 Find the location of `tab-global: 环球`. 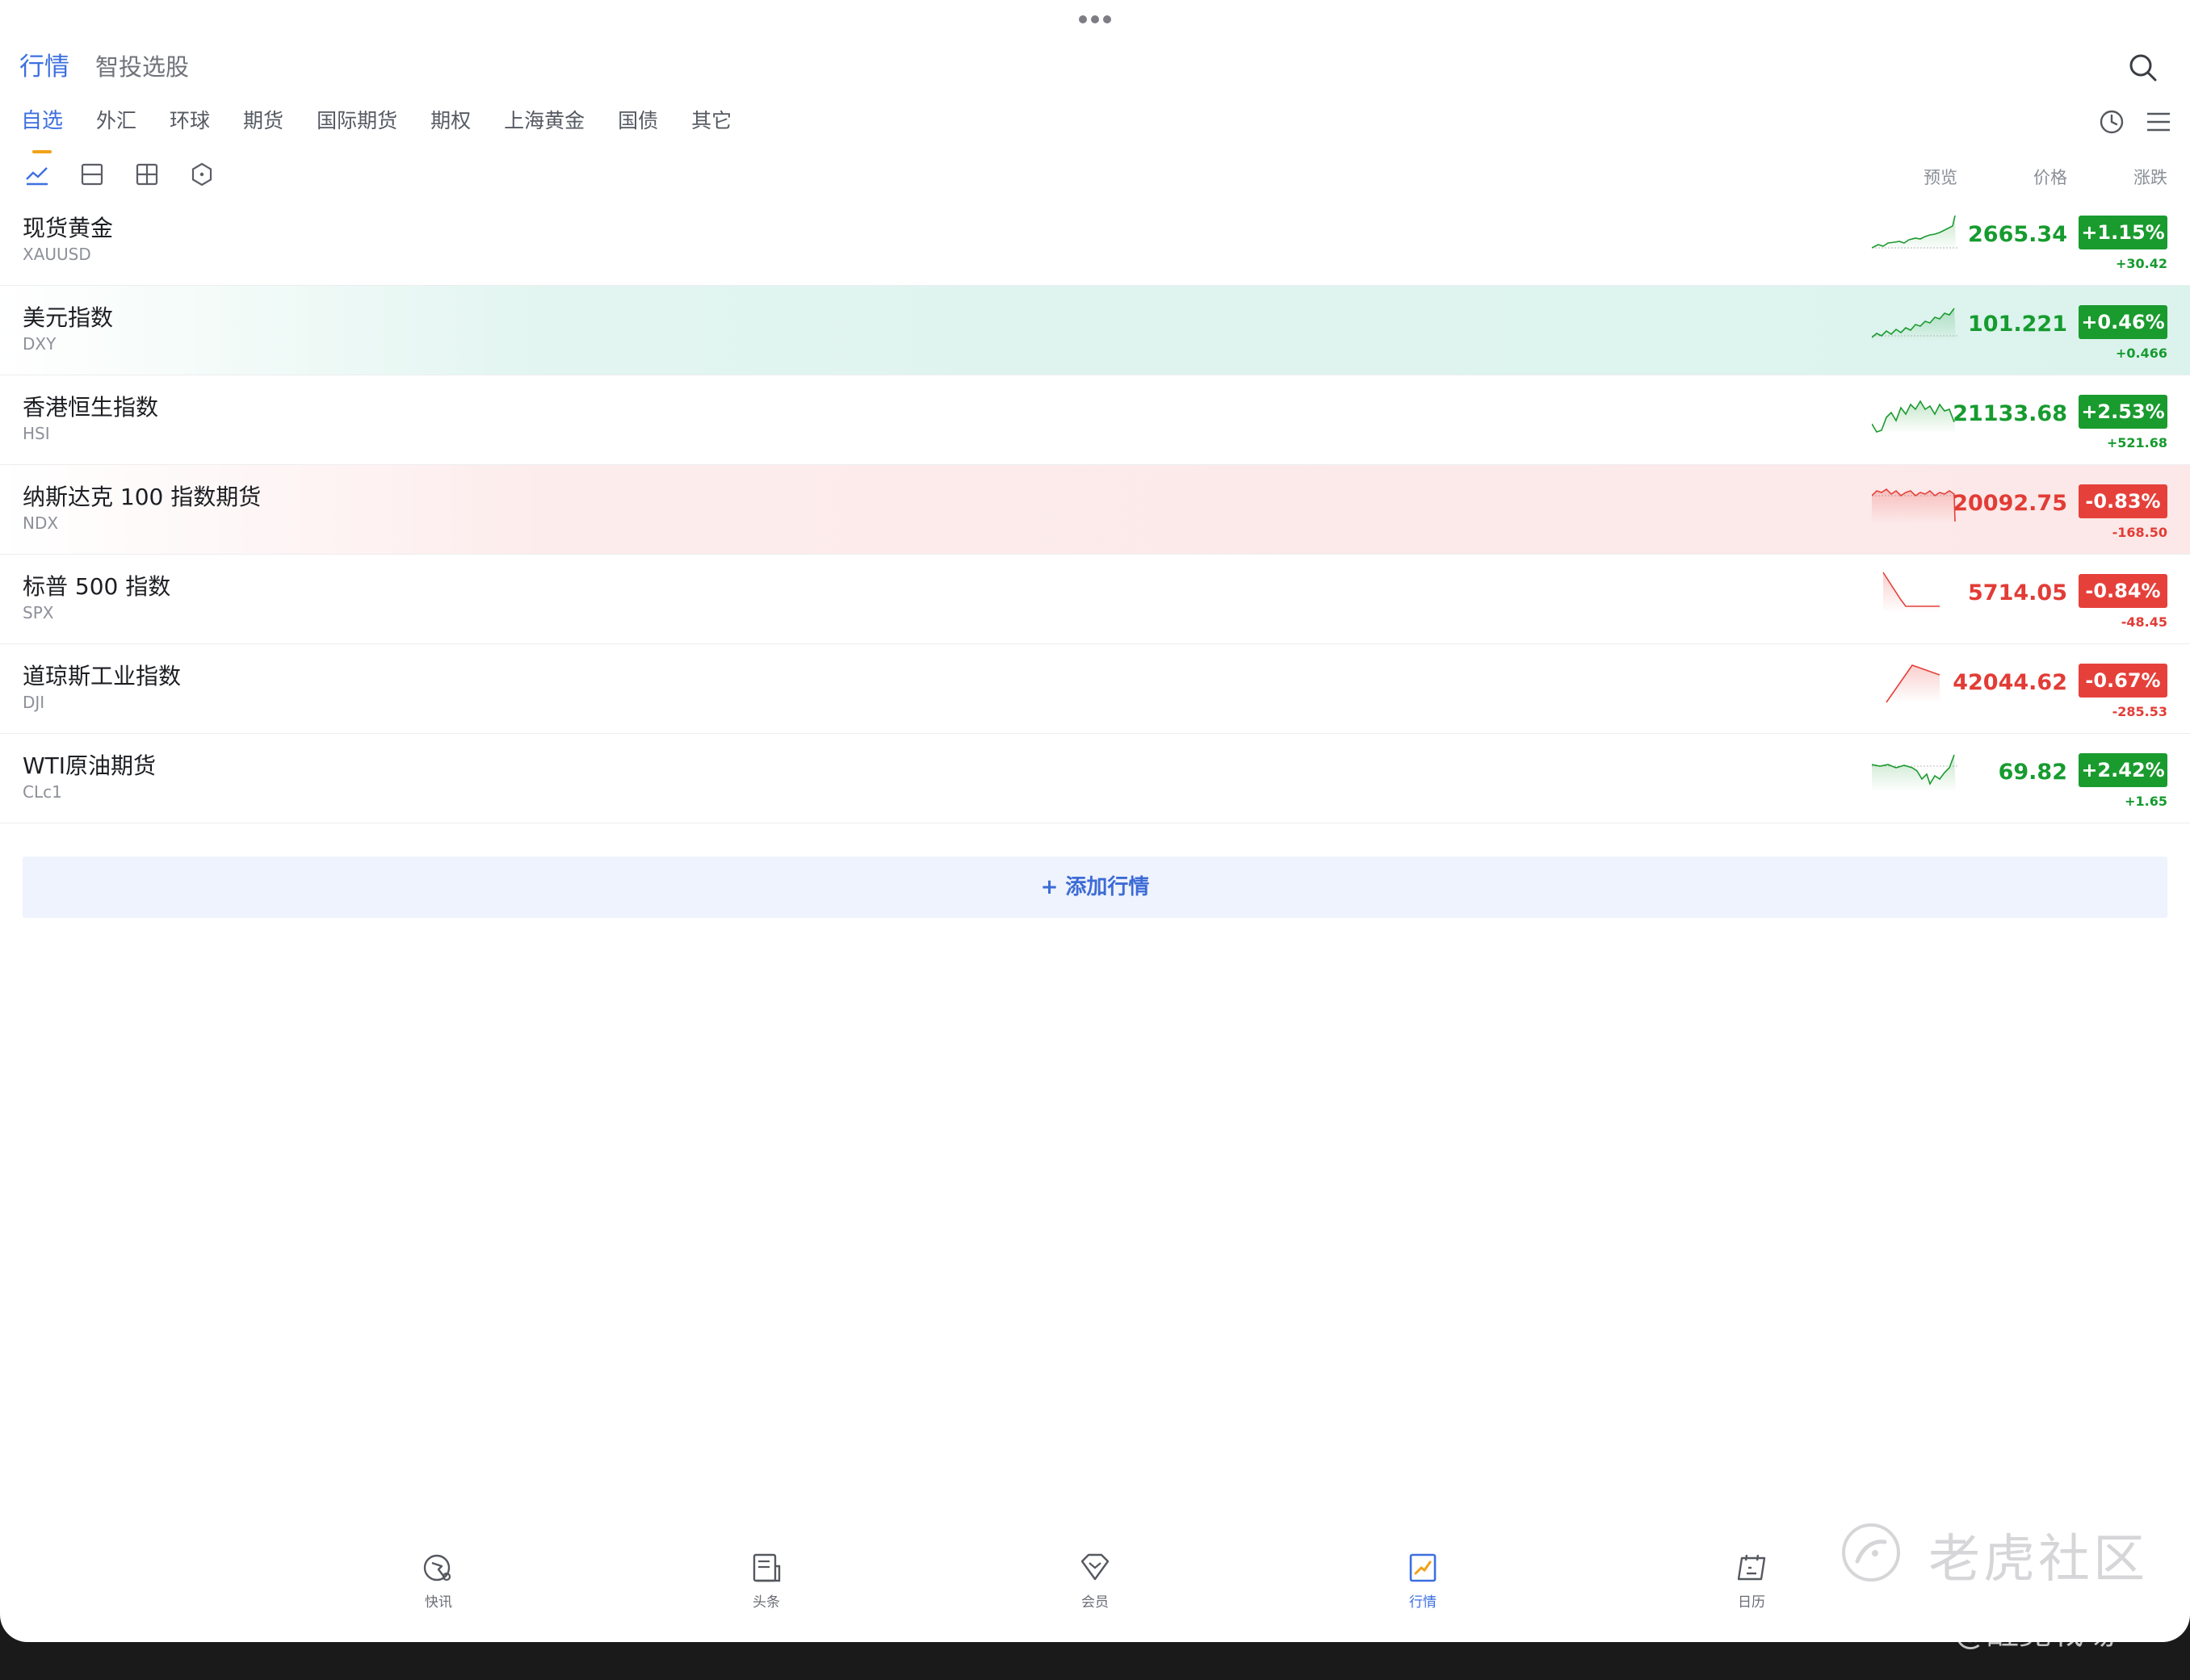

tab-global: 环球 is located at coordinates (190, 125).